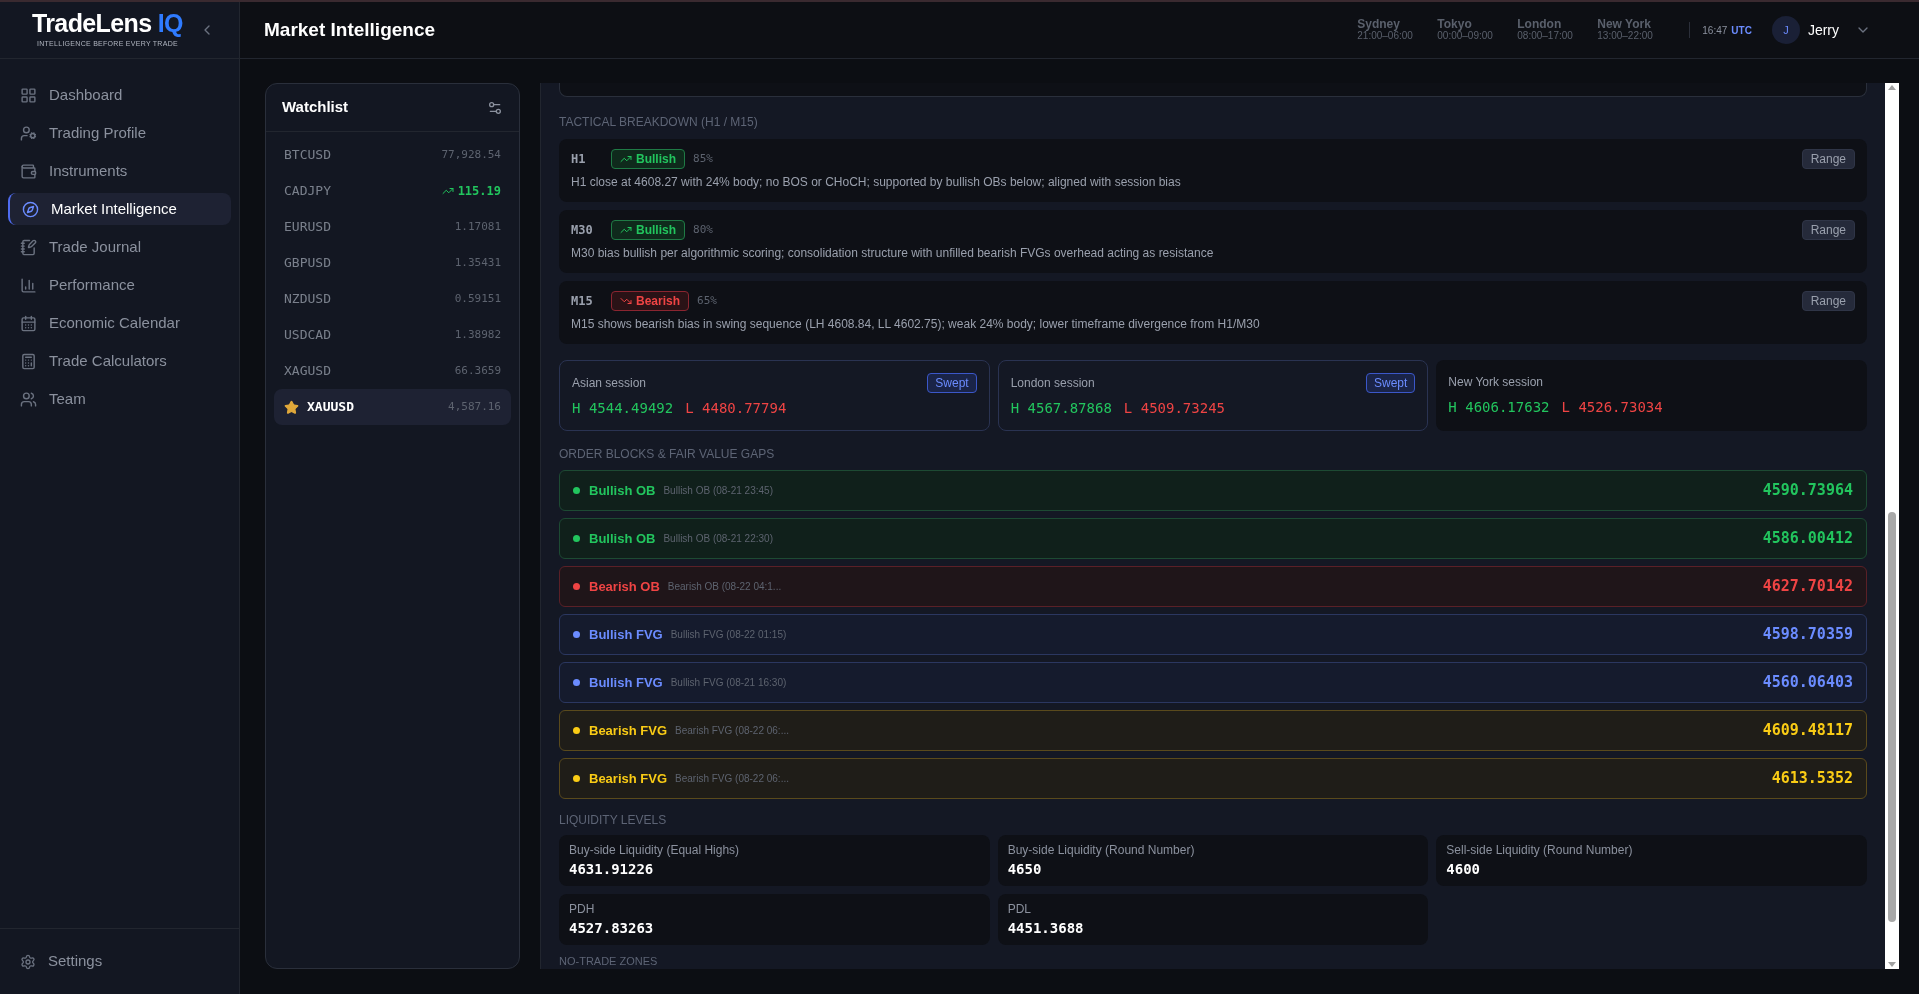 The width and height of the screenshot is (1919, 994). What do you see at coordinates (392, 155) in the screenshot?
I see `watchlist-row: BTCUSD 77,928.54` at bounding box center [392, 155].